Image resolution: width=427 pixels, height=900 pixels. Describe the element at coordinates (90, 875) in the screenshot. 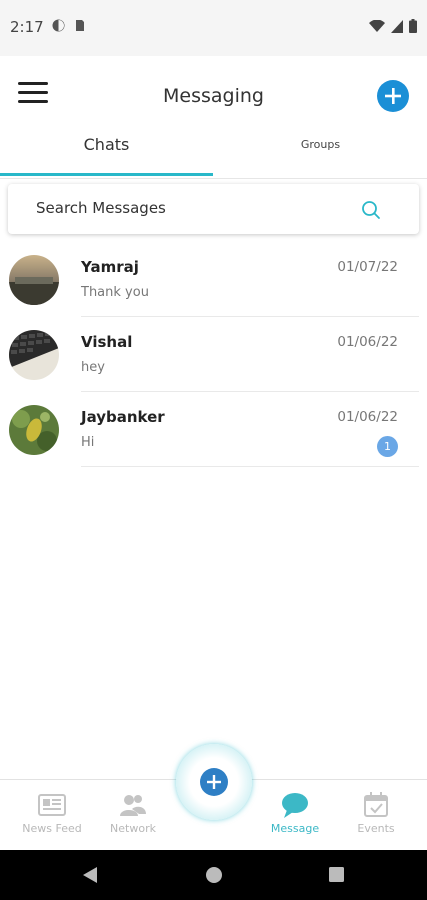

I see `back-icon` at that location.